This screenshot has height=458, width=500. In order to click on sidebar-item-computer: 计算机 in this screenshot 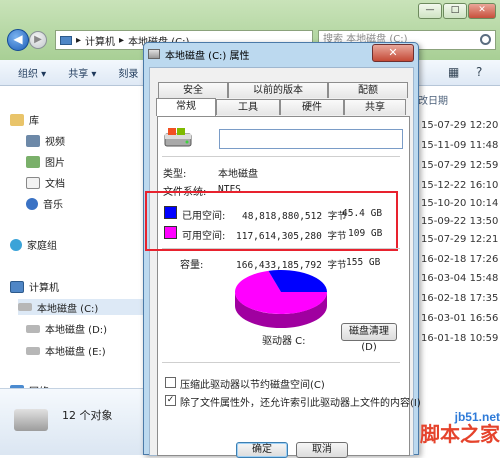, I will do `click(34, 286)`.